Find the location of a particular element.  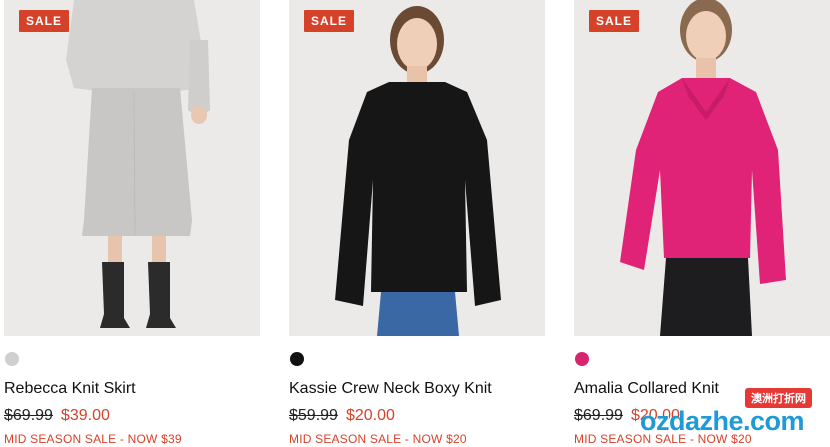

sale-price: $39.00 is located at coordinates (85, 415).